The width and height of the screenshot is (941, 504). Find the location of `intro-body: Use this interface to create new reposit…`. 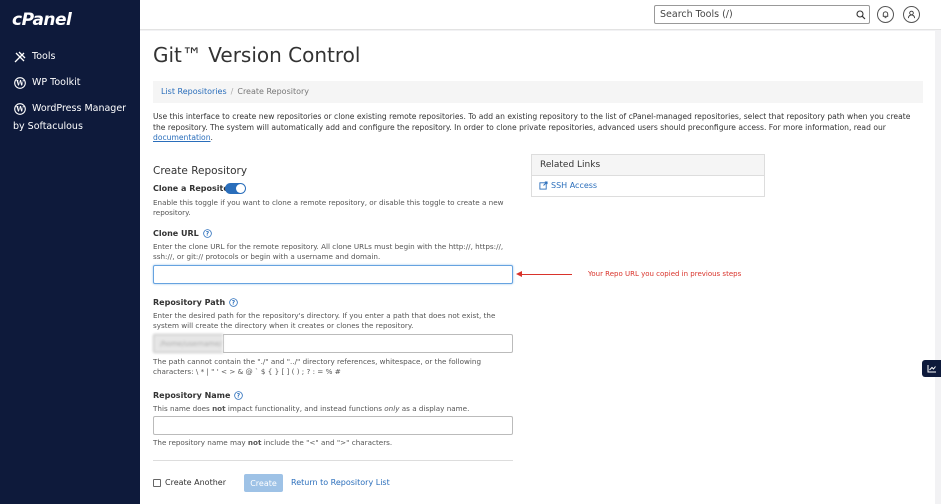

intro-body: Use this interface to create new reposit… is located at coordinates (532, 122).